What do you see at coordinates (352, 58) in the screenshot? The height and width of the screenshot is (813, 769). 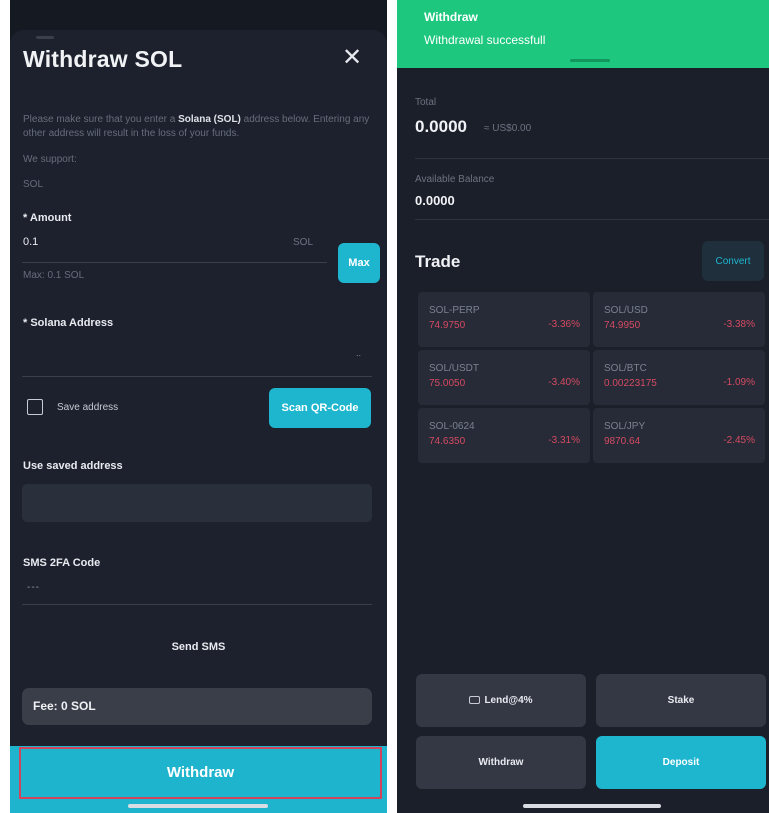 I see `close-icon: ✕` at bounding box center [352, 58].